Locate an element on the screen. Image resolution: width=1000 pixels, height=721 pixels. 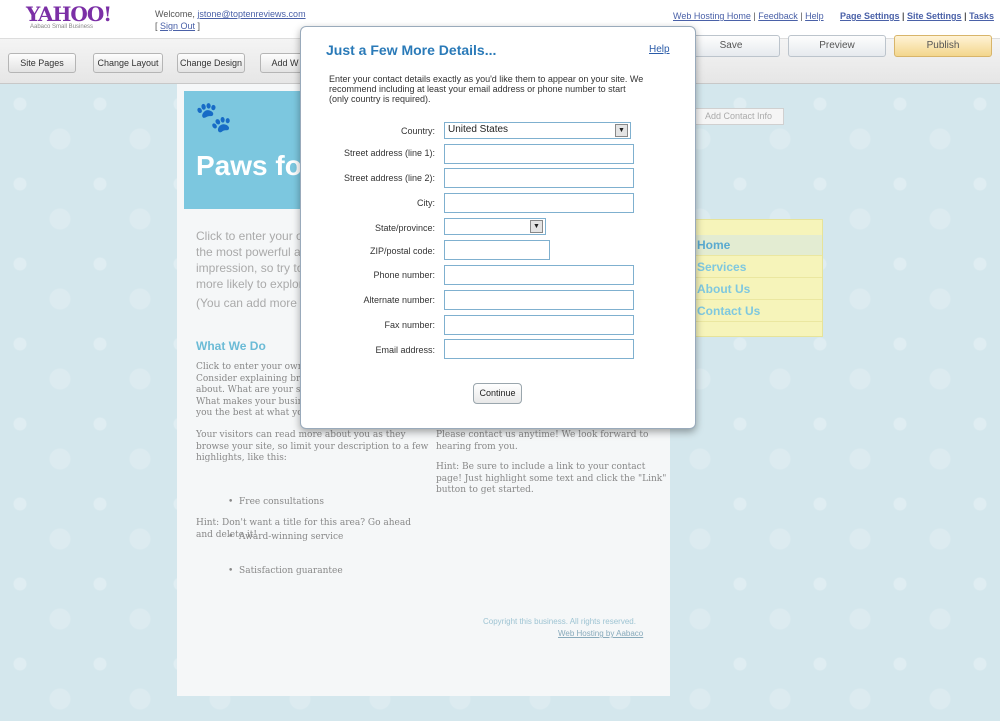
intro-note: (You can add more t is located at coordinates (250, 303).